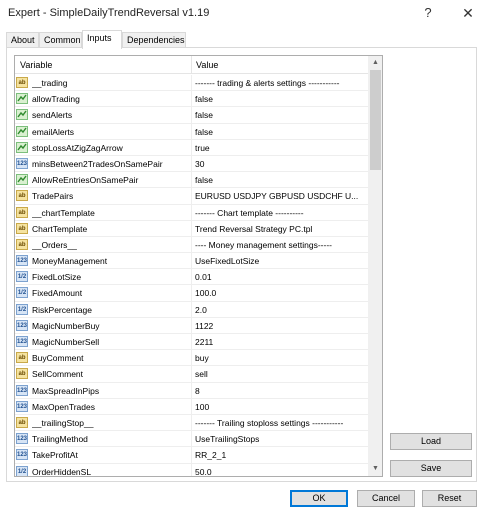 This screenshot has height=512, width=483. I want to click on variable-value: 1122, so click(281, 326).